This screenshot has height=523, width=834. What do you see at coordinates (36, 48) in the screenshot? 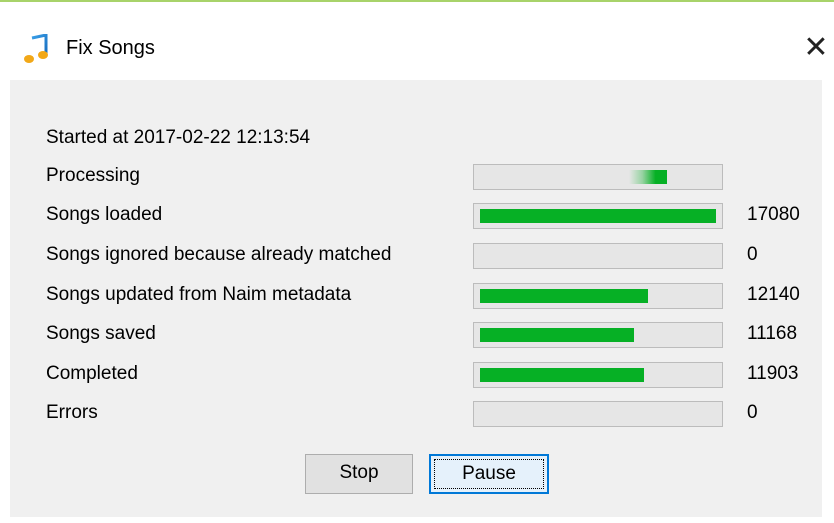
I see `music-note-icon` at bounding box center [36, 48].